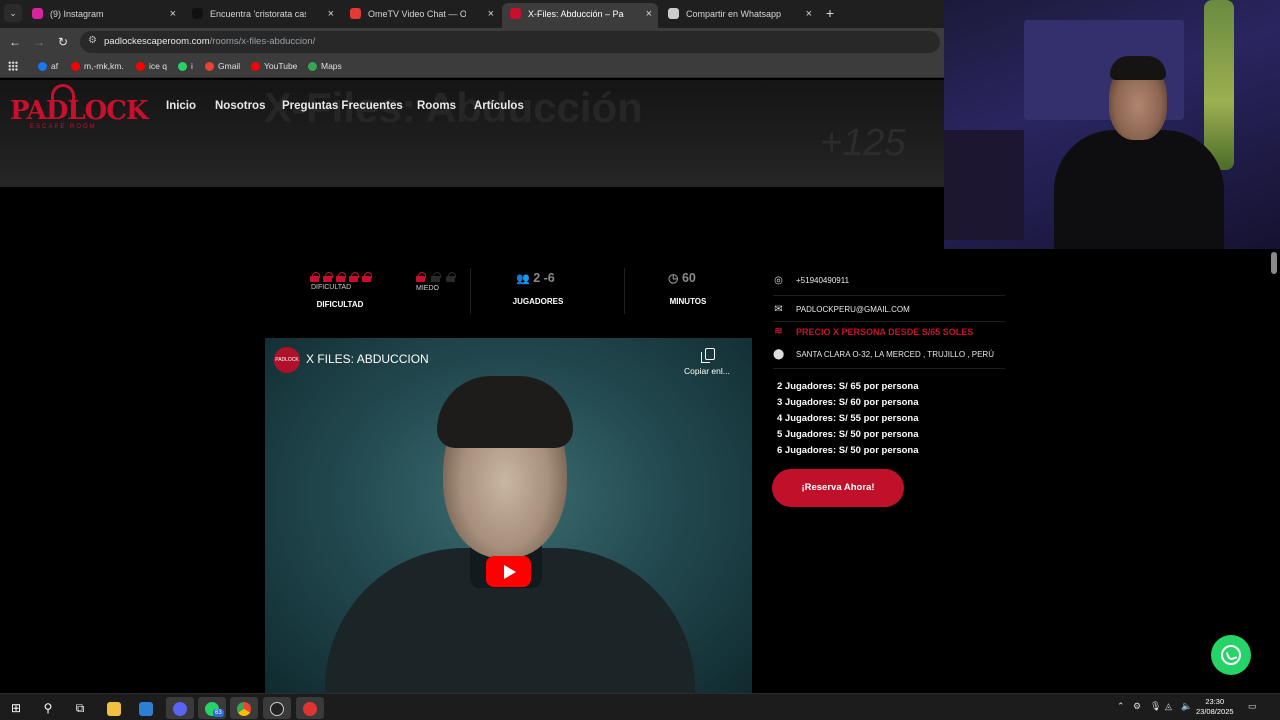  Describe the element at coordinates (576, 14) in the screenshot. I see `tab-title: X-Files: Abducción – Padlock Es` at that location.